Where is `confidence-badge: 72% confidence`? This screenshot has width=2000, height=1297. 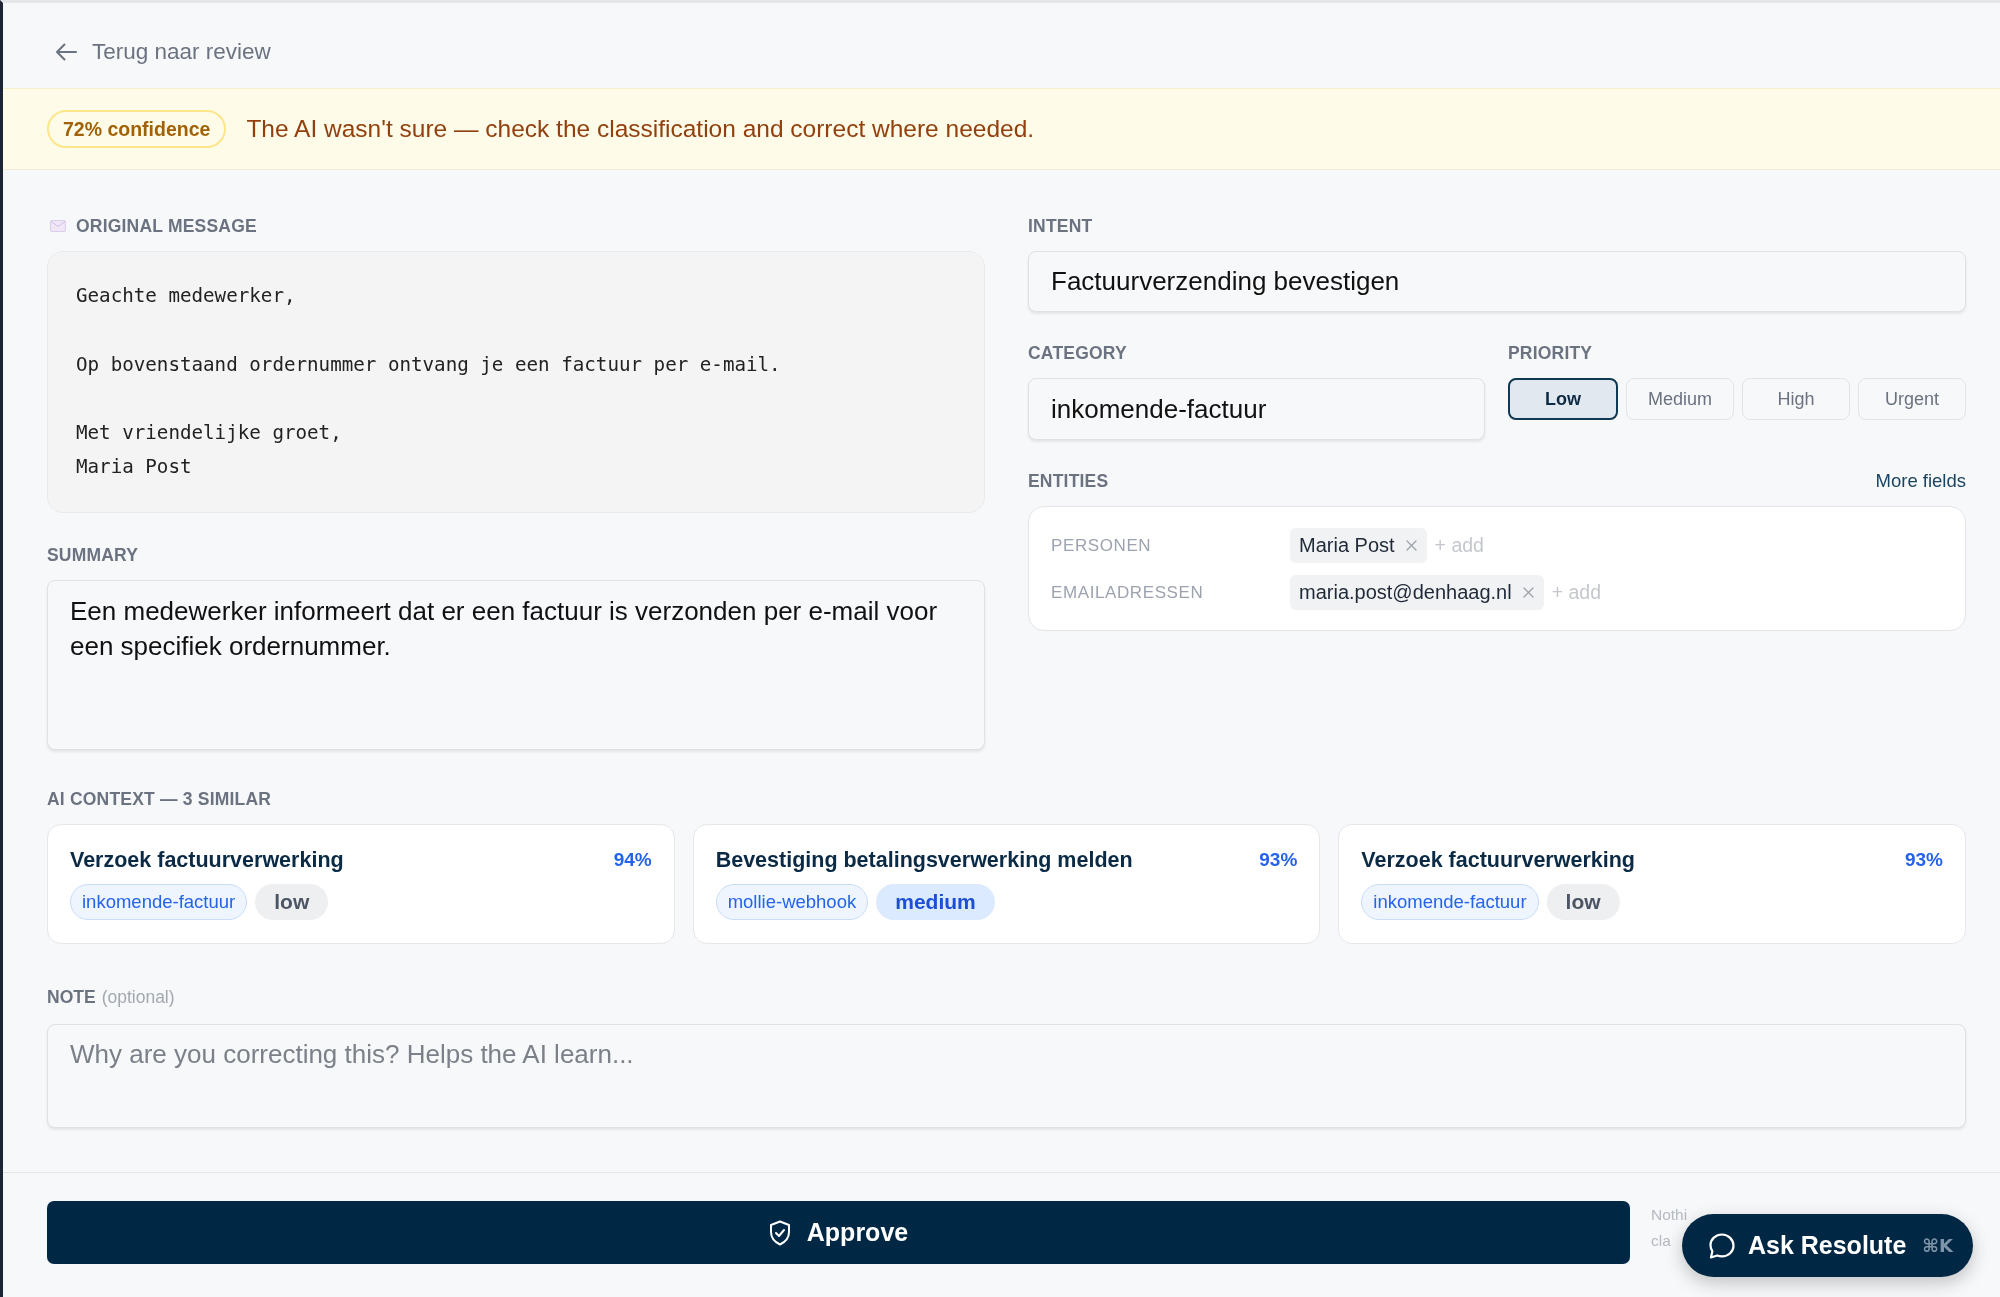
confidence-badge: 72% confidence is located at coordinates (137, 129).